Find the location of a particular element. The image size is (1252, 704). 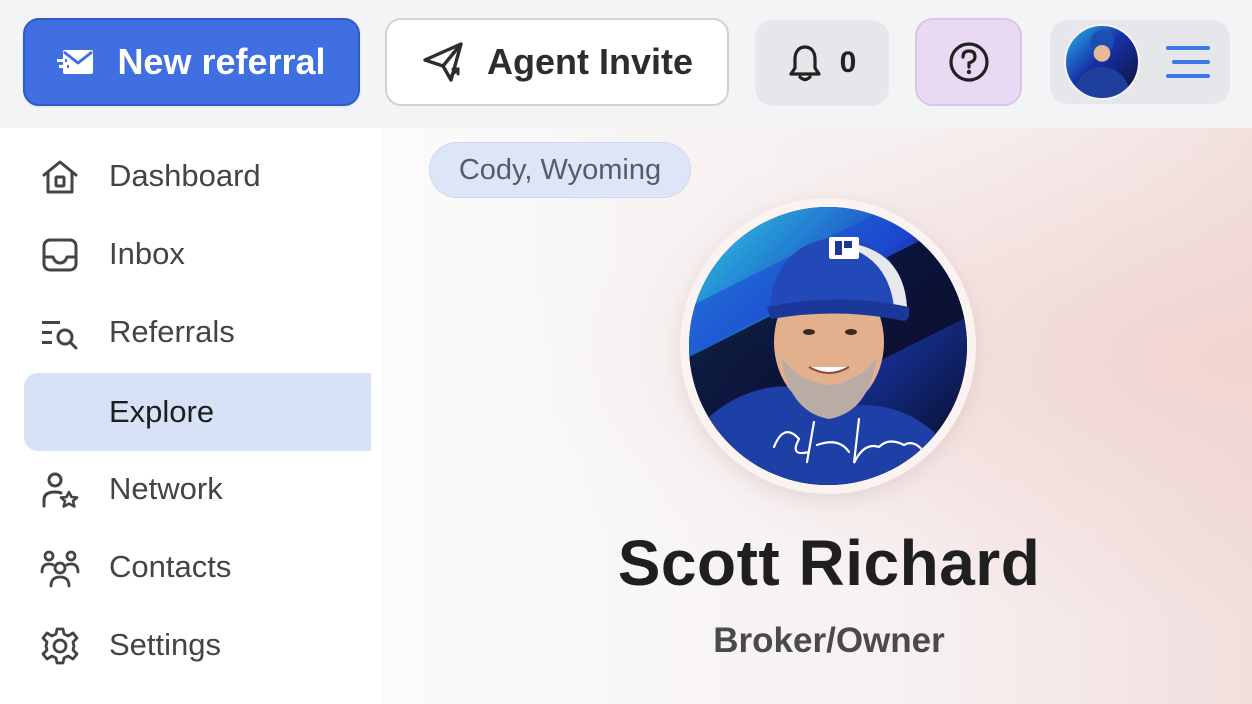

sidebar-item-label: Network is located at coordinates (166, 488).